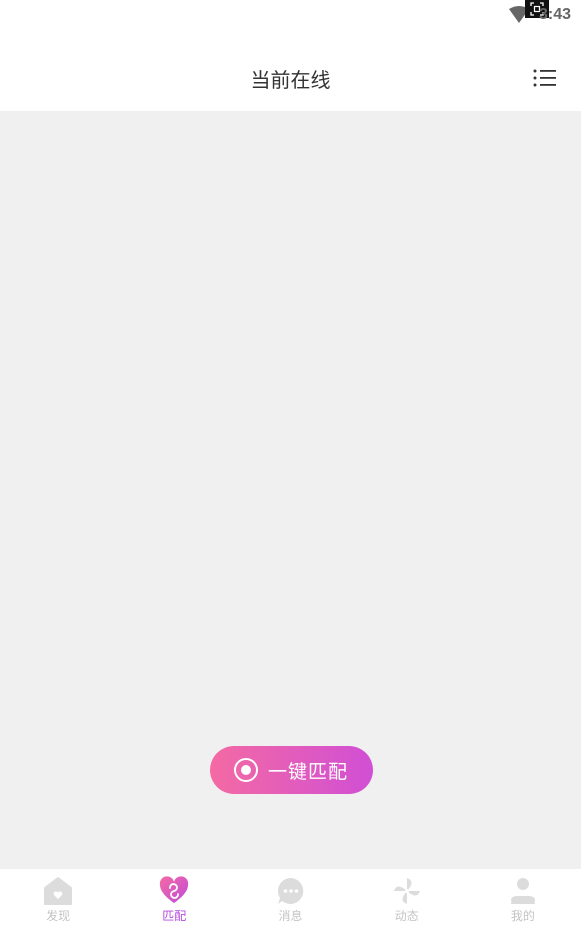 The height and width of the screenshot is (930, 581). Describe the element at coordinates (290, 916) in the screenshot. I see `tab-label: 消息` at that location.